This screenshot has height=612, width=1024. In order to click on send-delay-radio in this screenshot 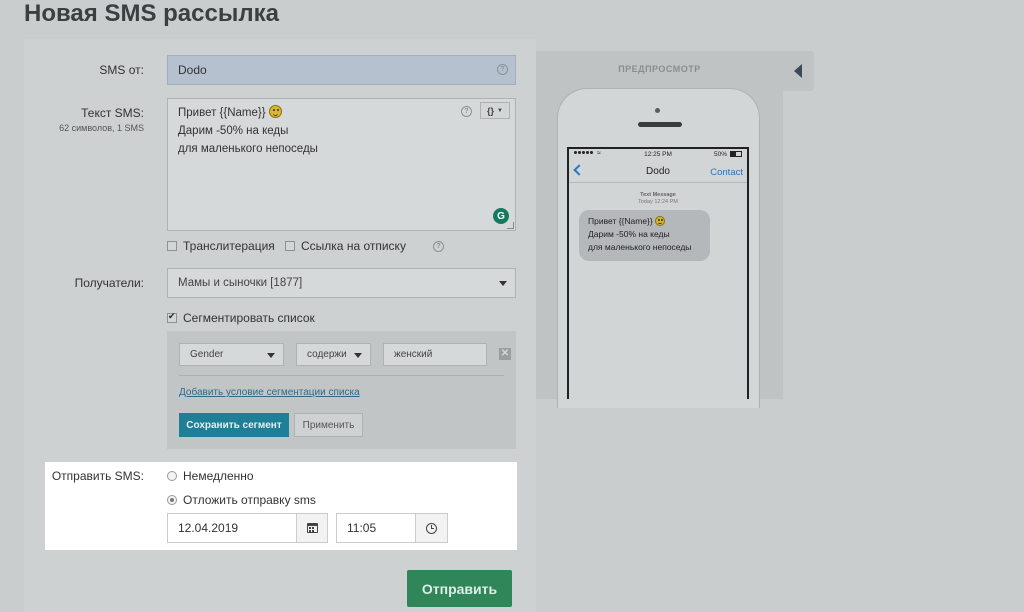, I will do `click(172, 500)`.